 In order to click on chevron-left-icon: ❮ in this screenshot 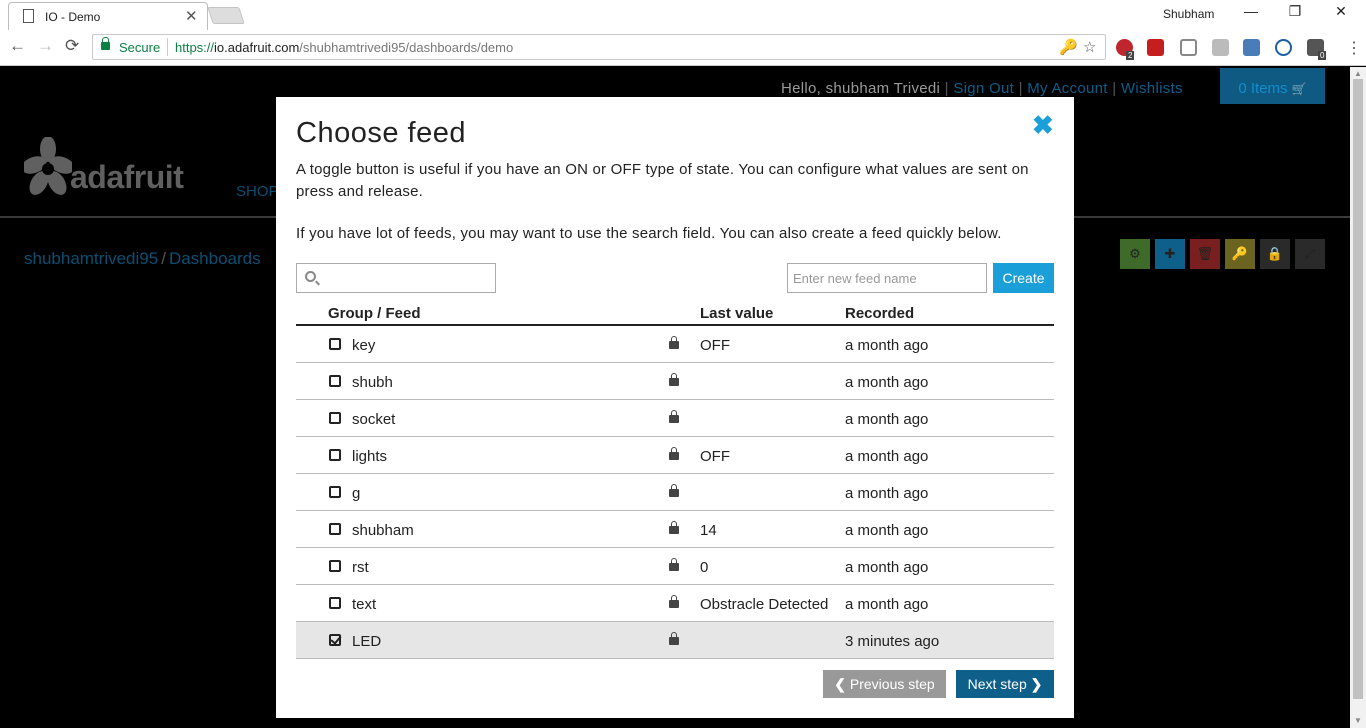, I will do `click(840, 683)`.